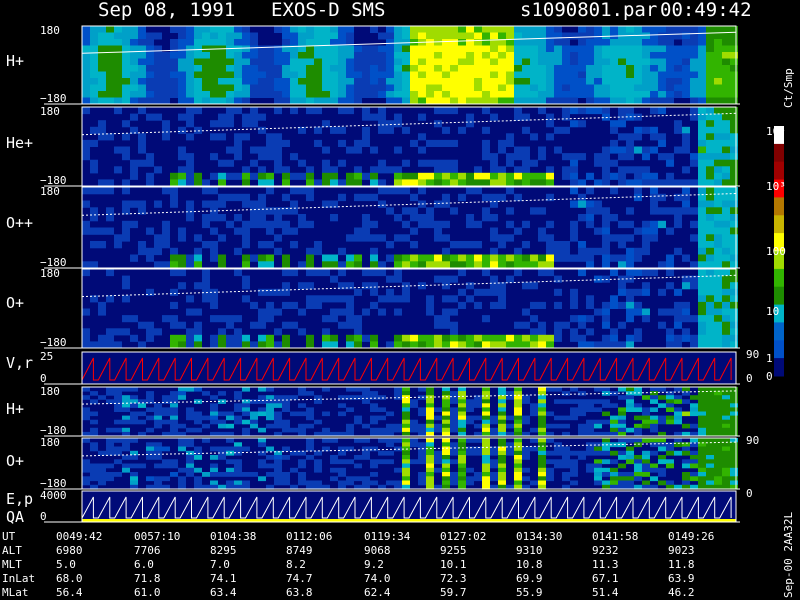 The height and width of the screenshot is (600, 800). I want to click on table-row-label: MLat, so click(15, 592).